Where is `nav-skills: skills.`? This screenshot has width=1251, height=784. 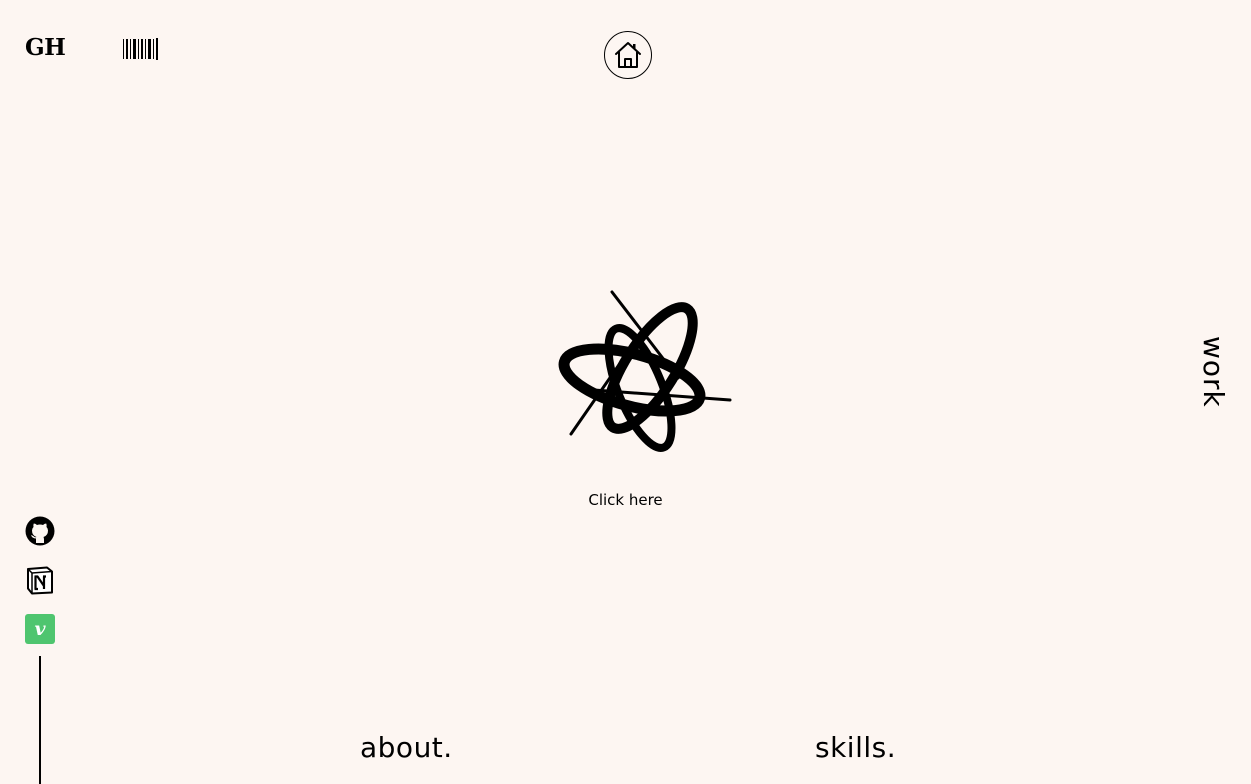 nav-skills: skills. is located at coordinates (855, 748).